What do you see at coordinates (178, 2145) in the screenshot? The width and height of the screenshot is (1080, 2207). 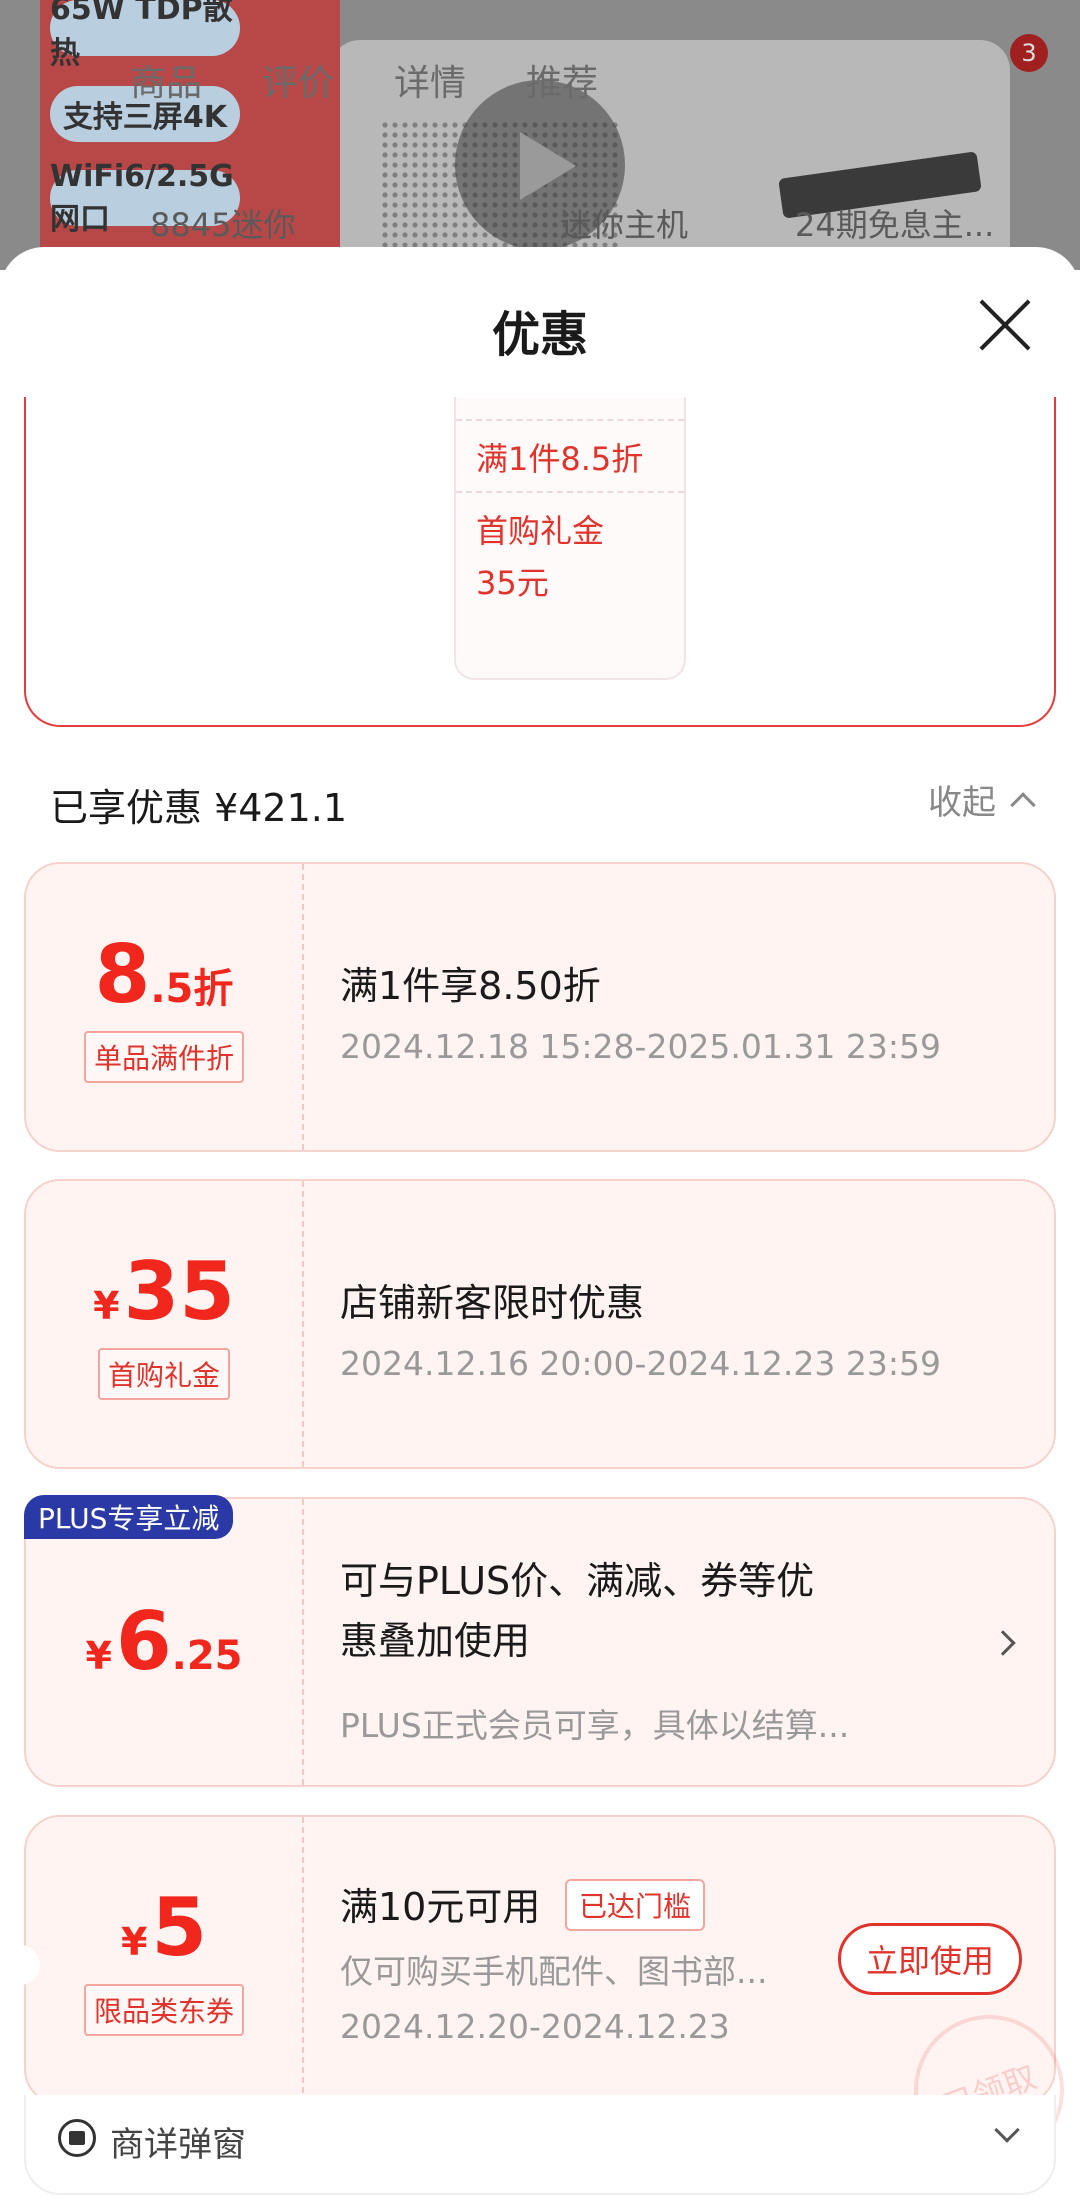 I see `popup-label: 商详弹窗` at bounding box center [178, 2145].